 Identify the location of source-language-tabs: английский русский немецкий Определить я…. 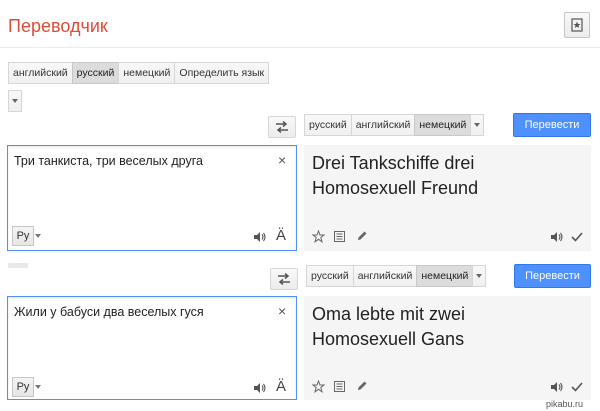
(139, 73).